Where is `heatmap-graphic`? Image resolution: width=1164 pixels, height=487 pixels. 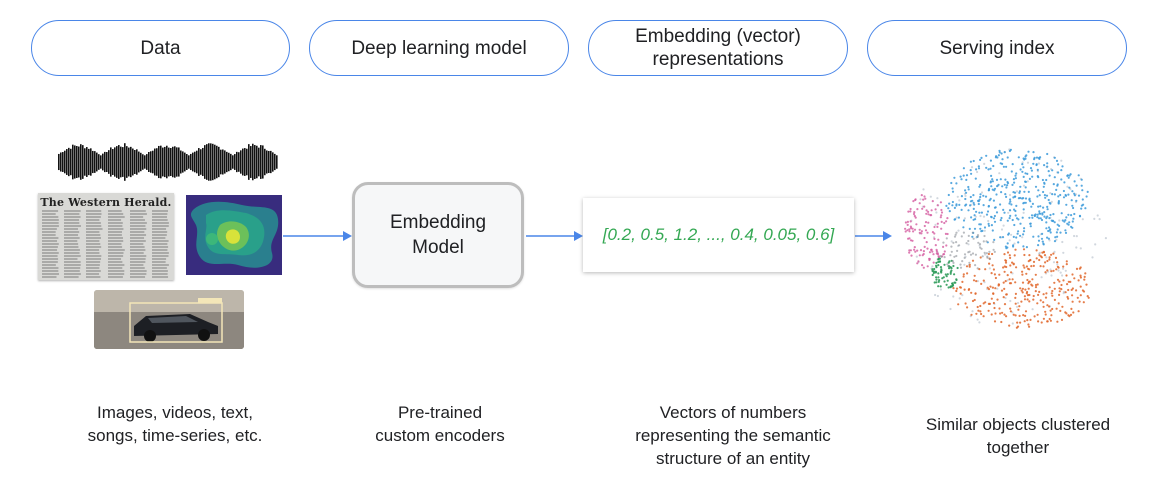 heatmap-graphic is located at coordinates (234, 235).